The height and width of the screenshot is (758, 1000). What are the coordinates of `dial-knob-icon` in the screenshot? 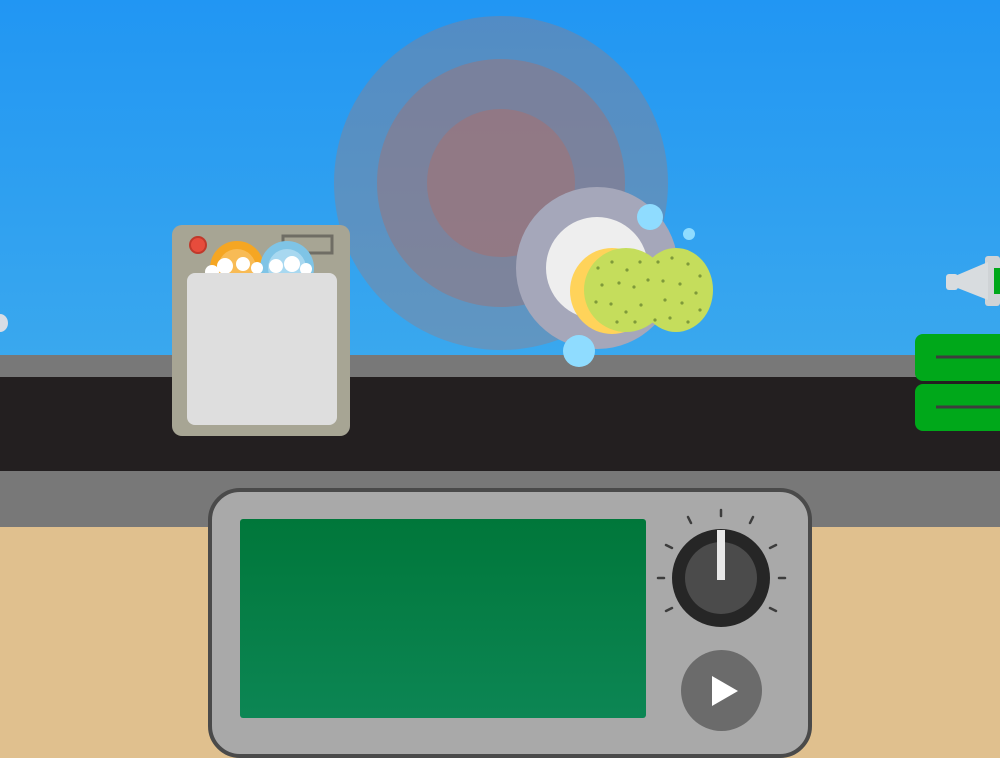 It's located at (721, 567).